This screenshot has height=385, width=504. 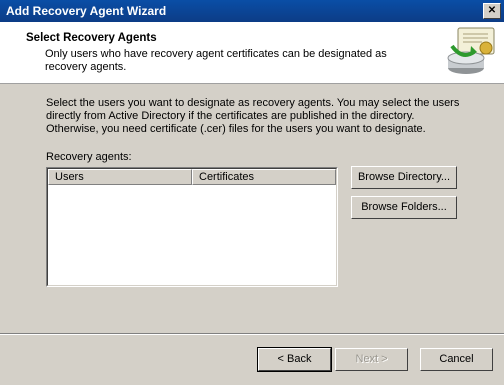 What do you see at coordinates (264, 177) in the screenshot?
I see `column-header-certificates: Certificates` at bounding box center [264, 177].